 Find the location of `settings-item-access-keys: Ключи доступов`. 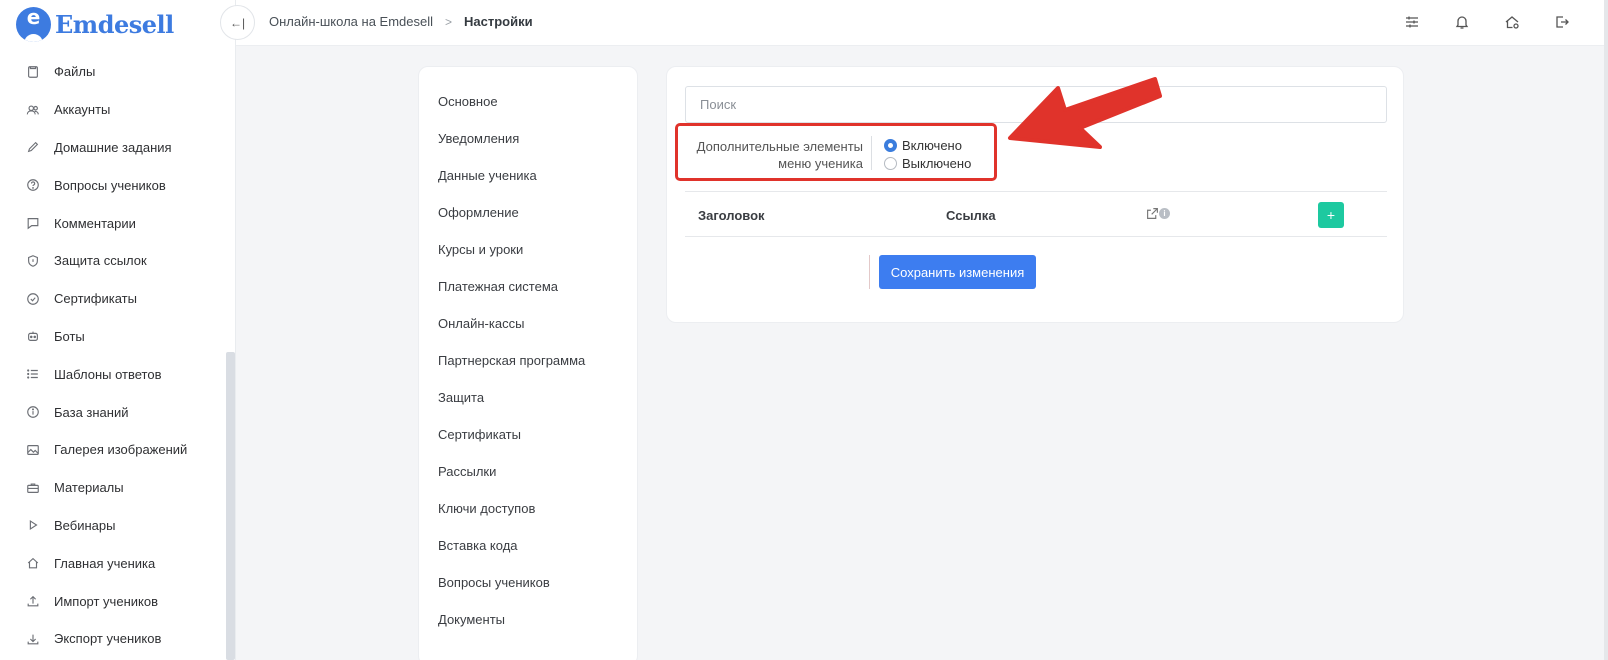

settings-item-access-keys: Ключи доступов is located at coordinates (528, 508).